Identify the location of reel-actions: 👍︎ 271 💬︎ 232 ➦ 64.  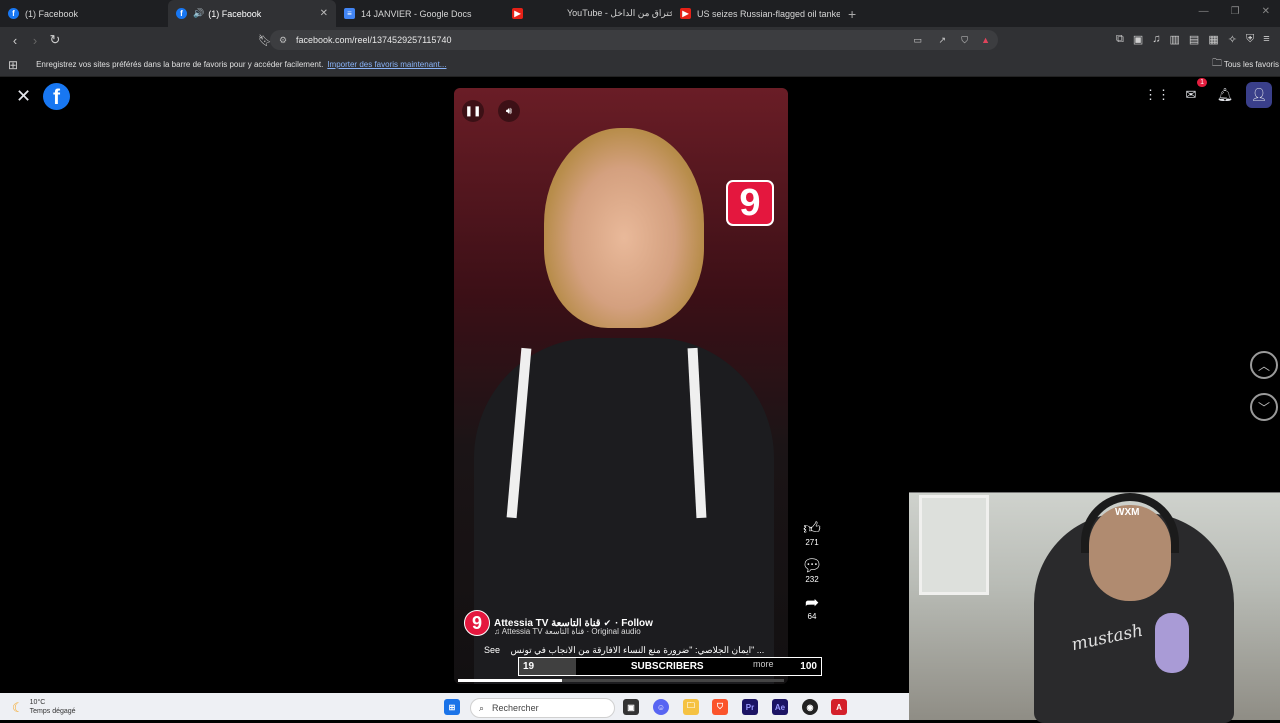
(812, 571).